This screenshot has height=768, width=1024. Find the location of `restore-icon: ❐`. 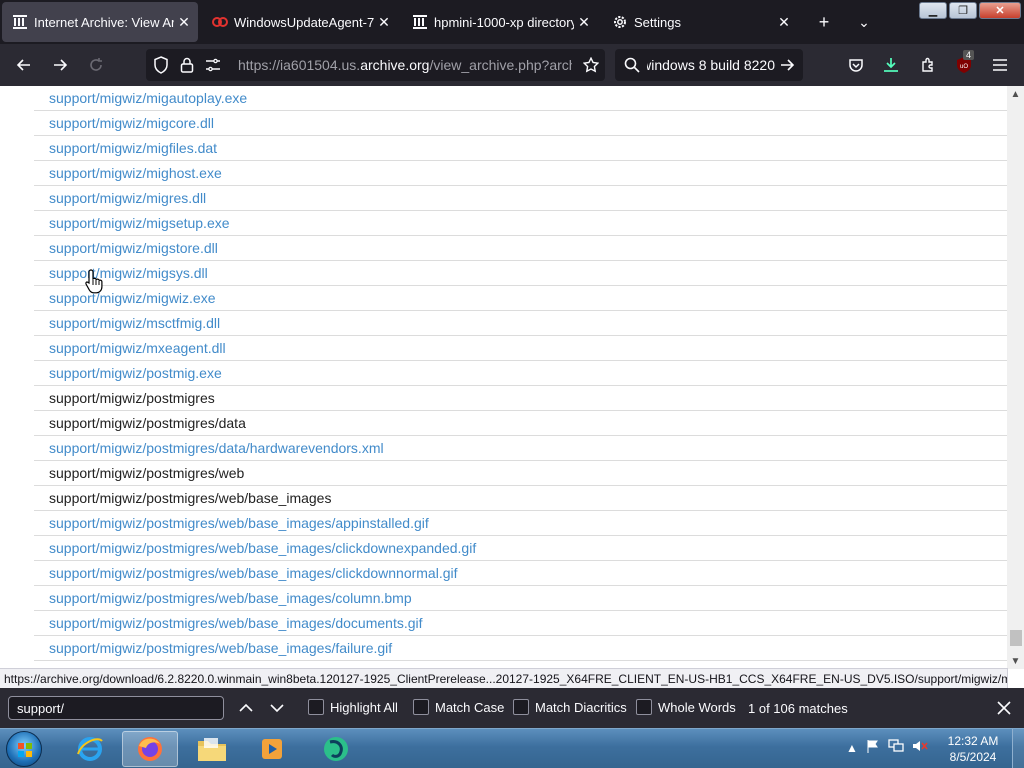

restore-icon: ❐ is located at coordinates (963, 10).